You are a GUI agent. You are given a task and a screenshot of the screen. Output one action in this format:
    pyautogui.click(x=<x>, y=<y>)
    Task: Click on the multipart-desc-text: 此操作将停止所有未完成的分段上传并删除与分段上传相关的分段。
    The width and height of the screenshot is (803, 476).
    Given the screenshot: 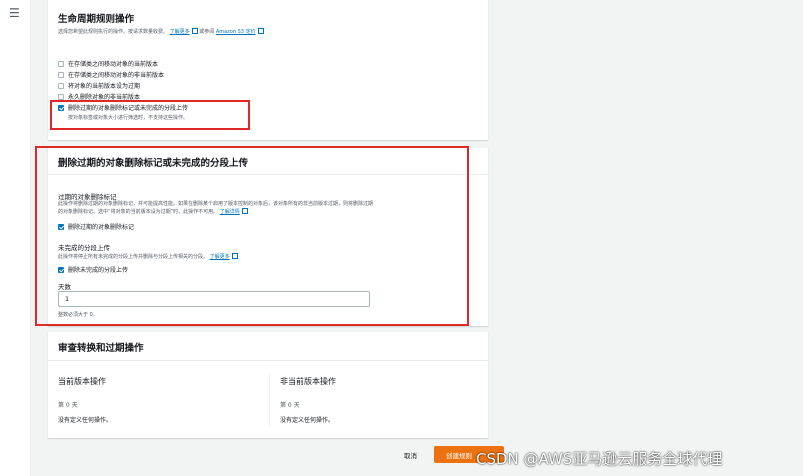 What is the action you would take?
    pyautogui.click(x=133, y=257)
    